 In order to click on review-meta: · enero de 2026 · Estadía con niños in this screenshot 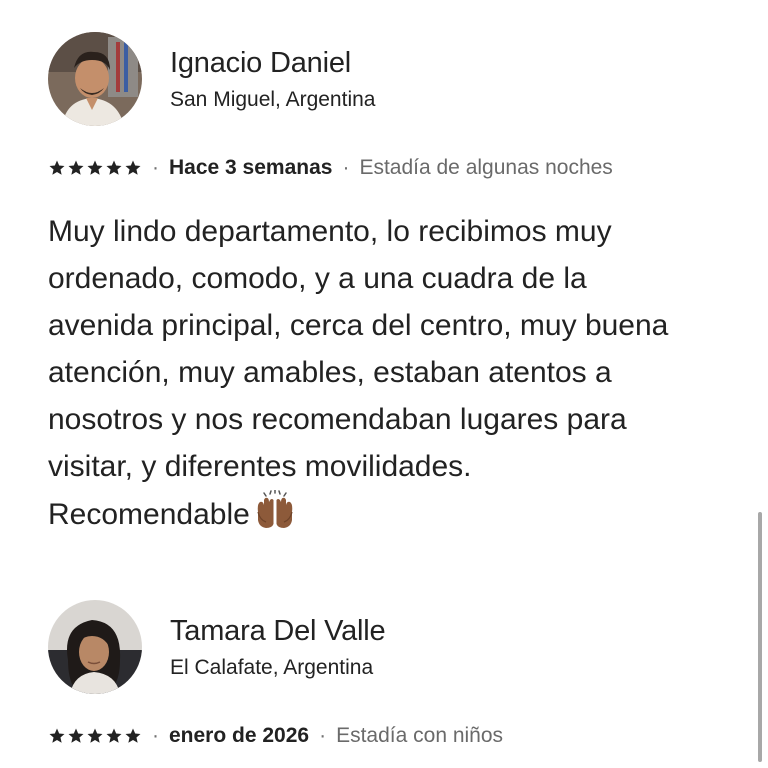, I will do `click(388, 736)`.